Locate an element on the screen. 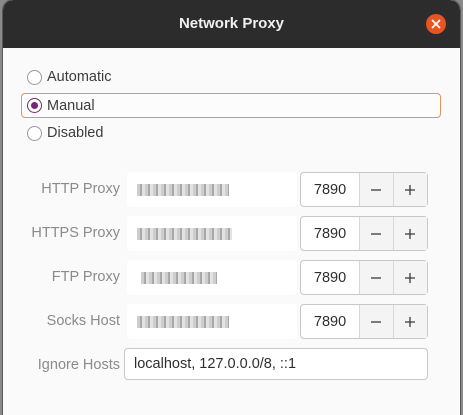 This screenshot has width=463, height=415. title-bar: Network Proxy is located at coordinates (231, 24).